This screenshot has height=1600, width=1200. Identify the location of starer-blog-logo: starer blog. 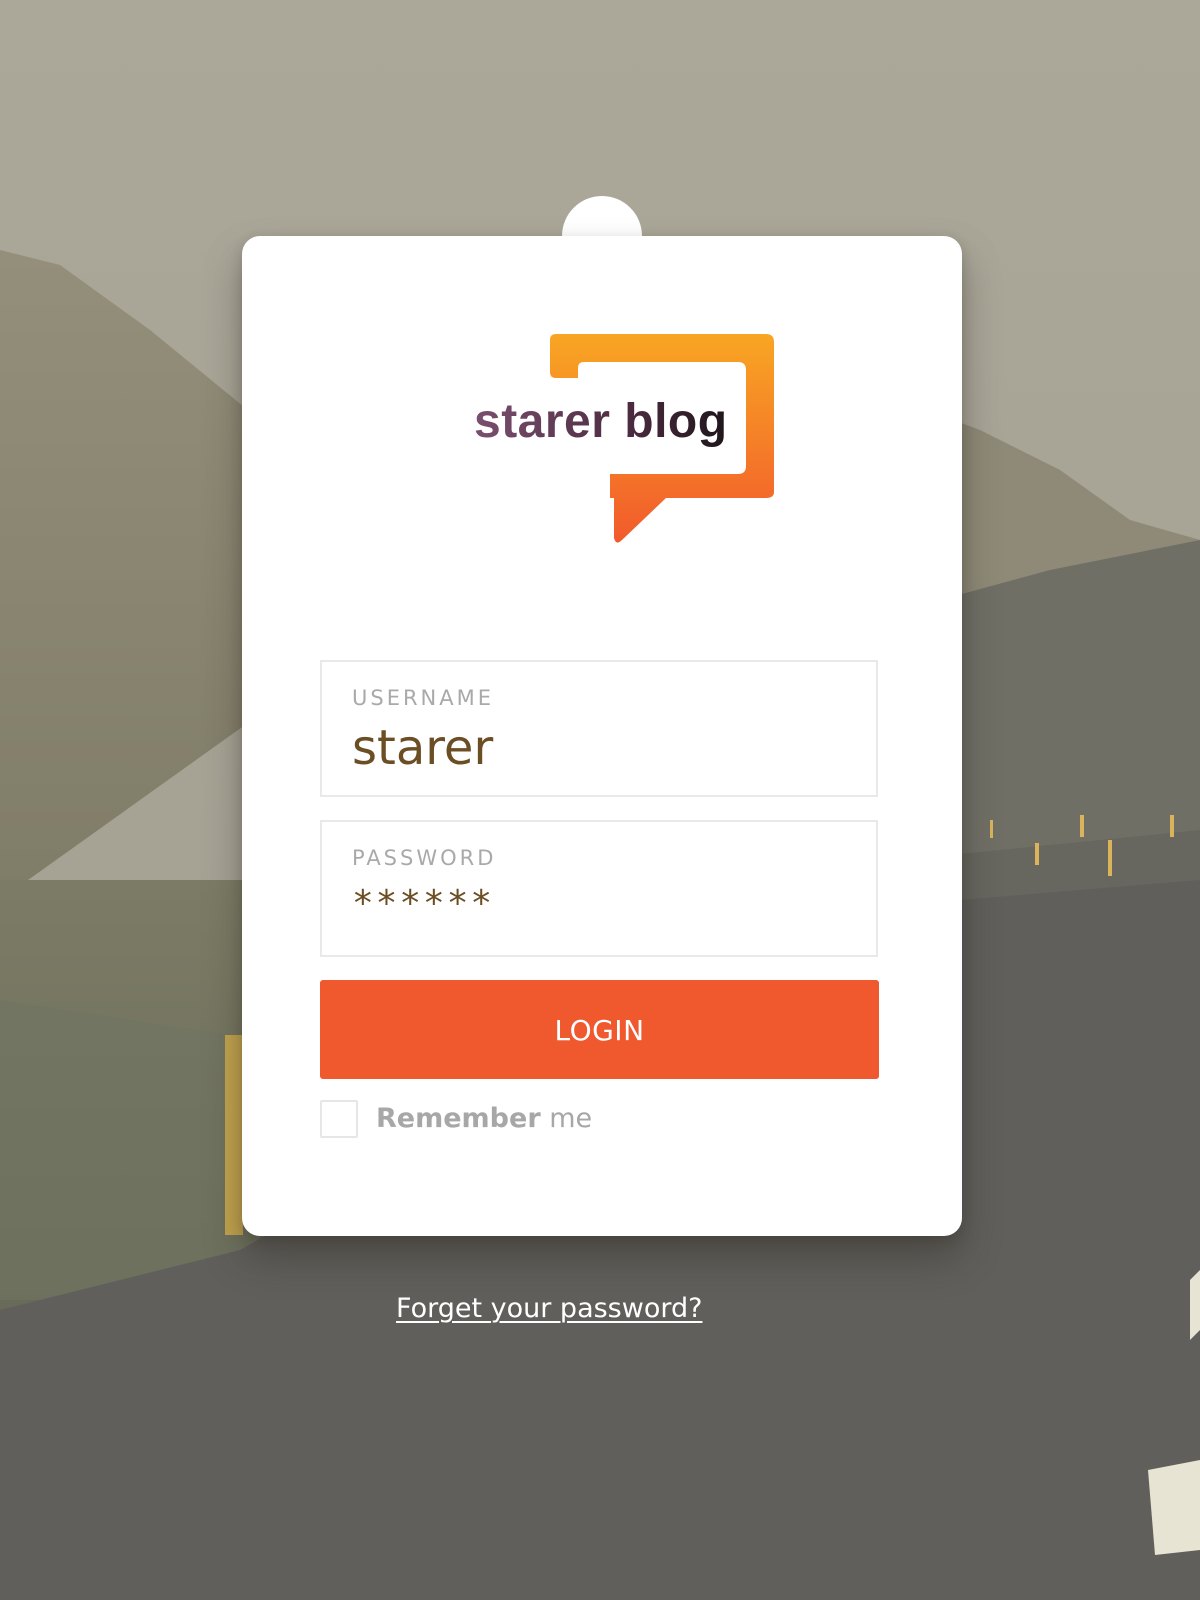
(634, 436).